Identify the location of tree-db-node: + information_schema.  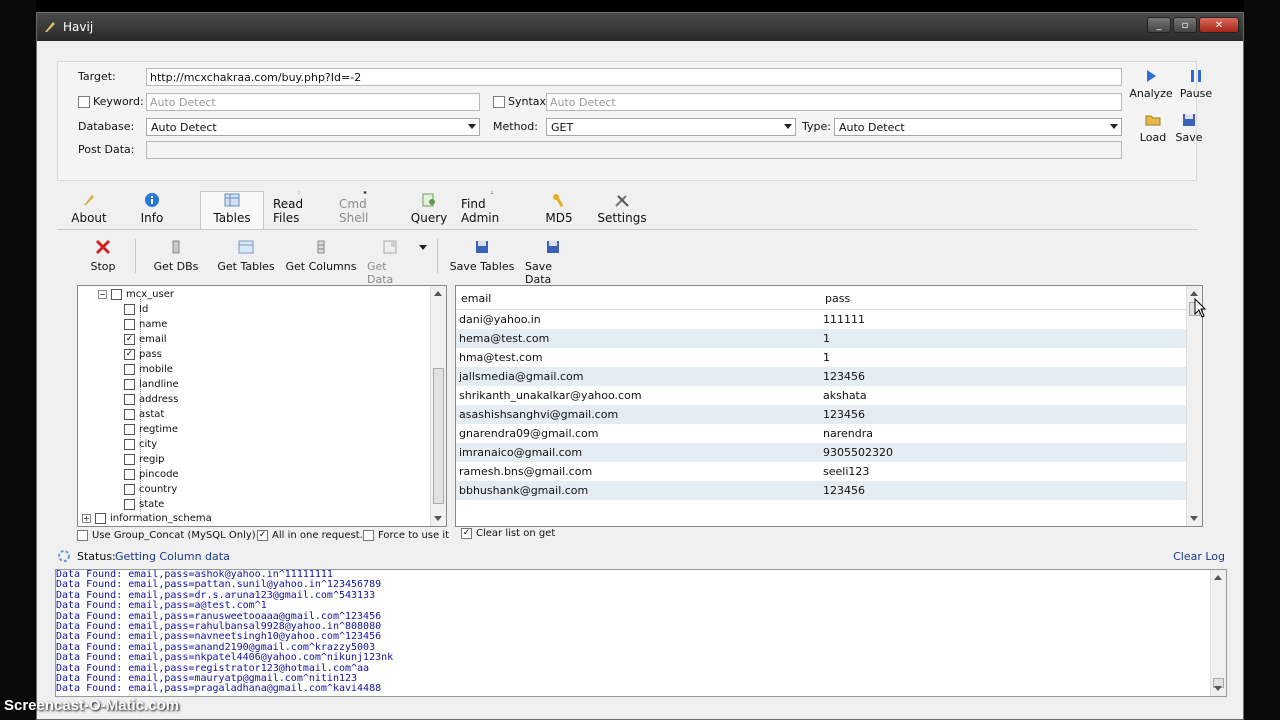
(147, 518).